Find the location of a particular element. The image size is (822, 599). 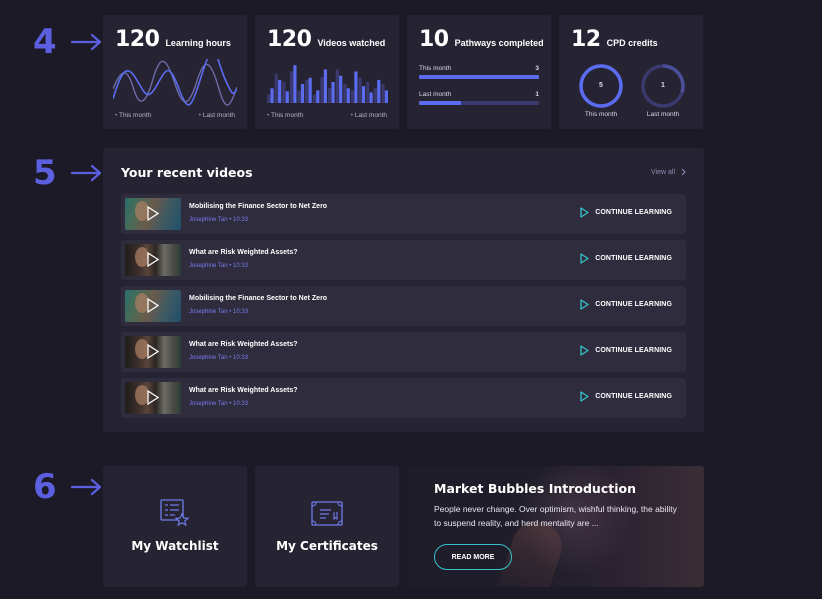

learning-hours-line-chart is located at coordinates (175, 82).